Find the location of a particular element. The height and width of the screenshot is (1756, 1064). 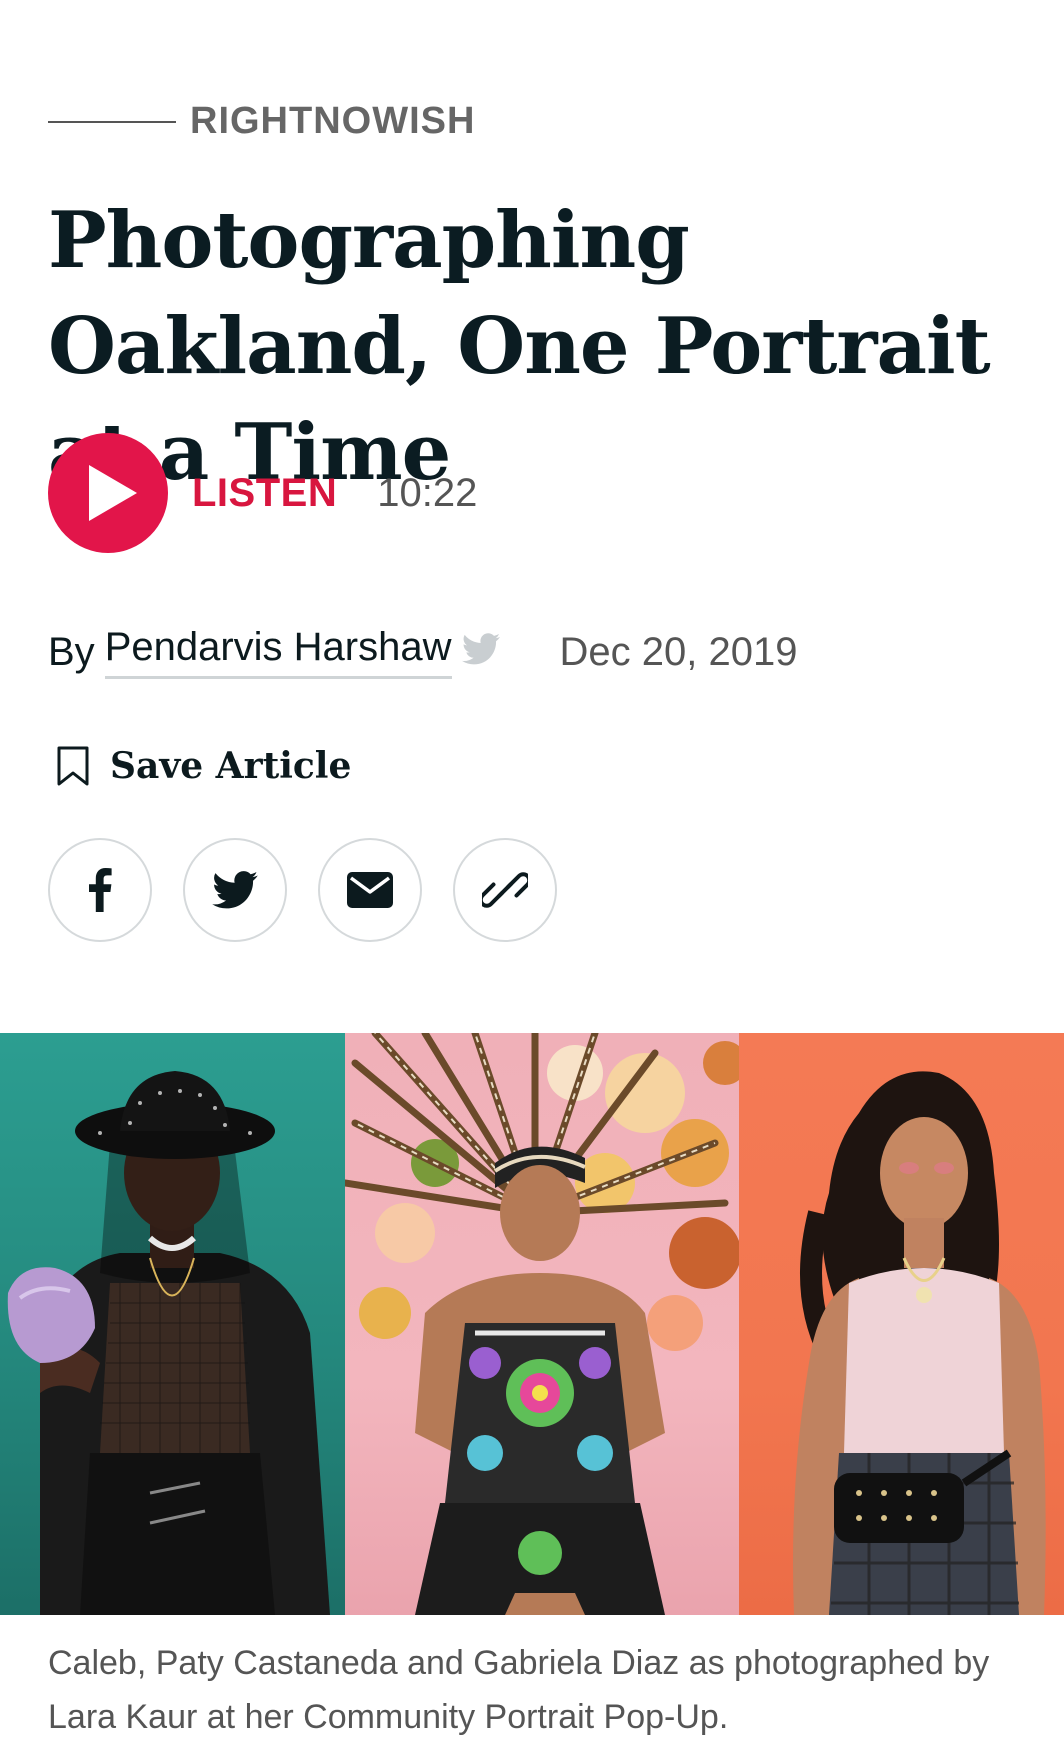

share-bar is located at coordinates (318, 890).